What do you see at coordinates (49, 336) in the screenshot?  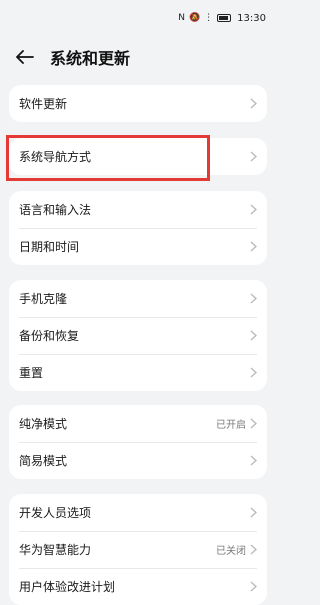 I see `row-label: 备份和恢复` at bounding box center [49, 336].